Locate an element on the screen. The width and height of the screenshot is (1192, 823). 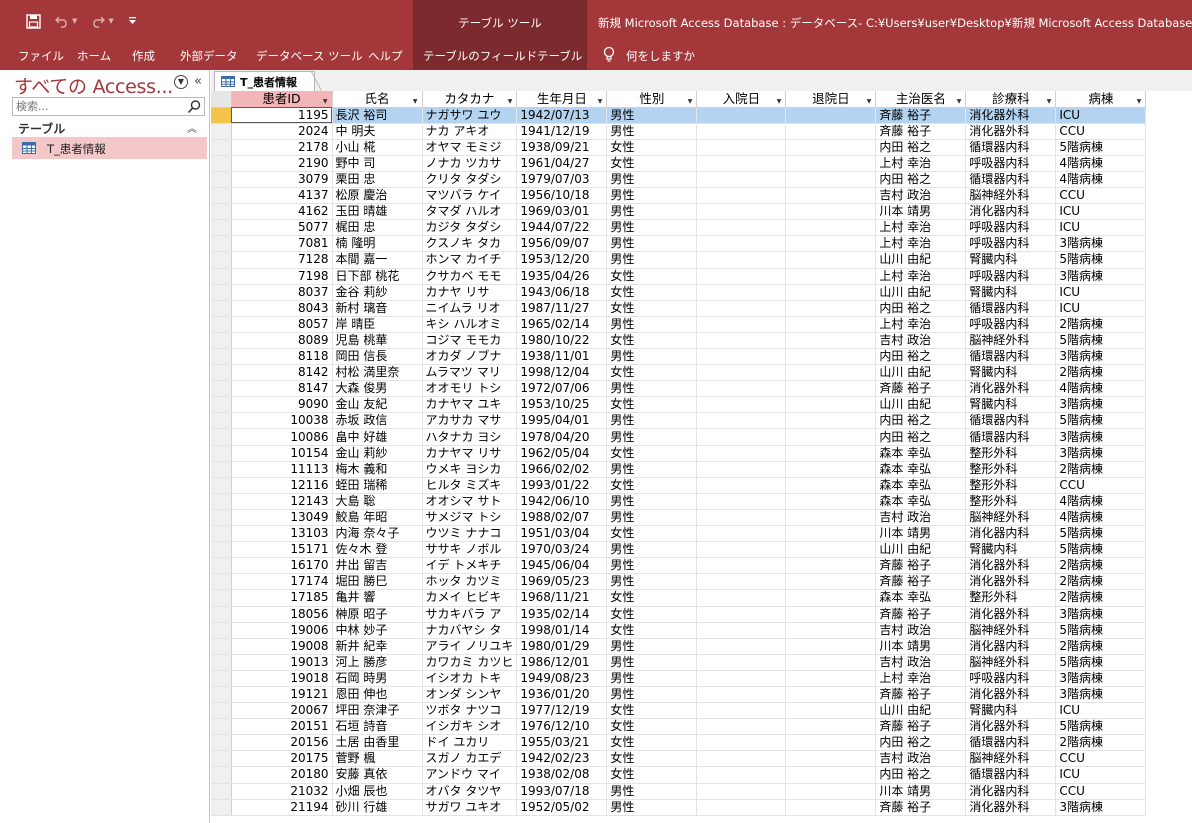
table-cell: 循環器内科 is located at coordinates (1011, 180).